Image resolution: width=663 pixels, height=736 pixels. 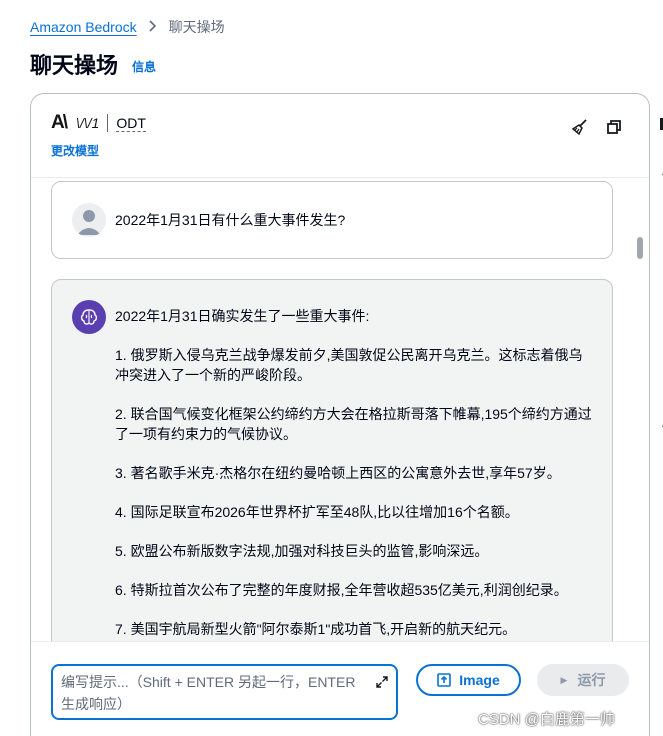 I want to click on user-message: 2022年1月31日有什么重大事件发生?, so click(x=332, y=220).